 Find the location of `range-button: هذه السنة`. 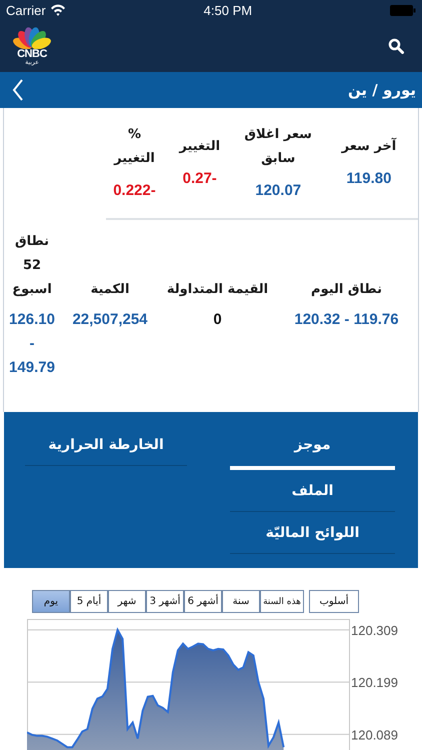

range-button: هذه السنة is located at coordinates (282, 601).